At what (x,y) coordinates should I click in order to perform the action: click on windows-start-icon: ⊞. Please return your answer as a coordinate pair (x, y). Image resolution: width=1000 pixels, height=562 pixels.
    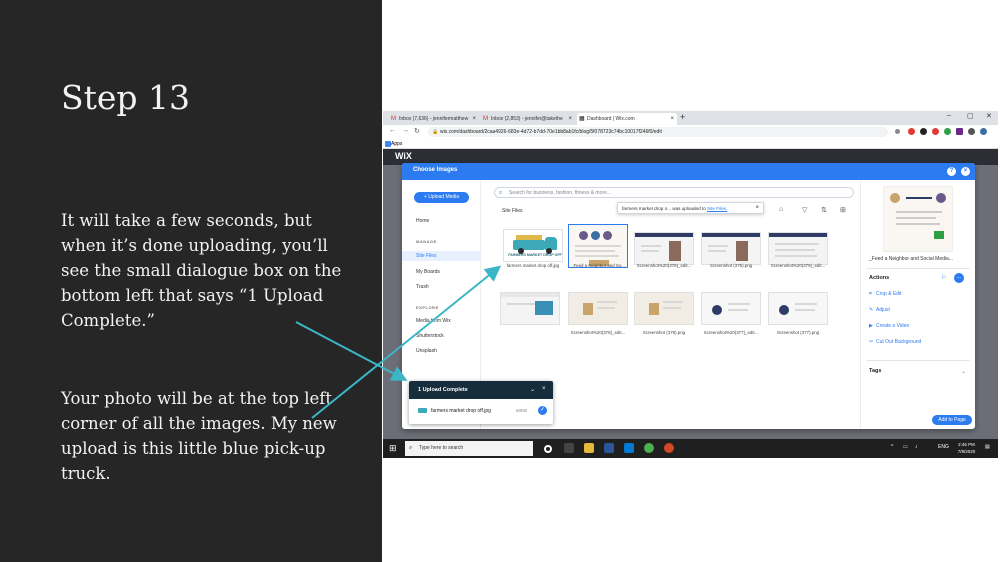
    Looking at the image, I should click on (393, 448).